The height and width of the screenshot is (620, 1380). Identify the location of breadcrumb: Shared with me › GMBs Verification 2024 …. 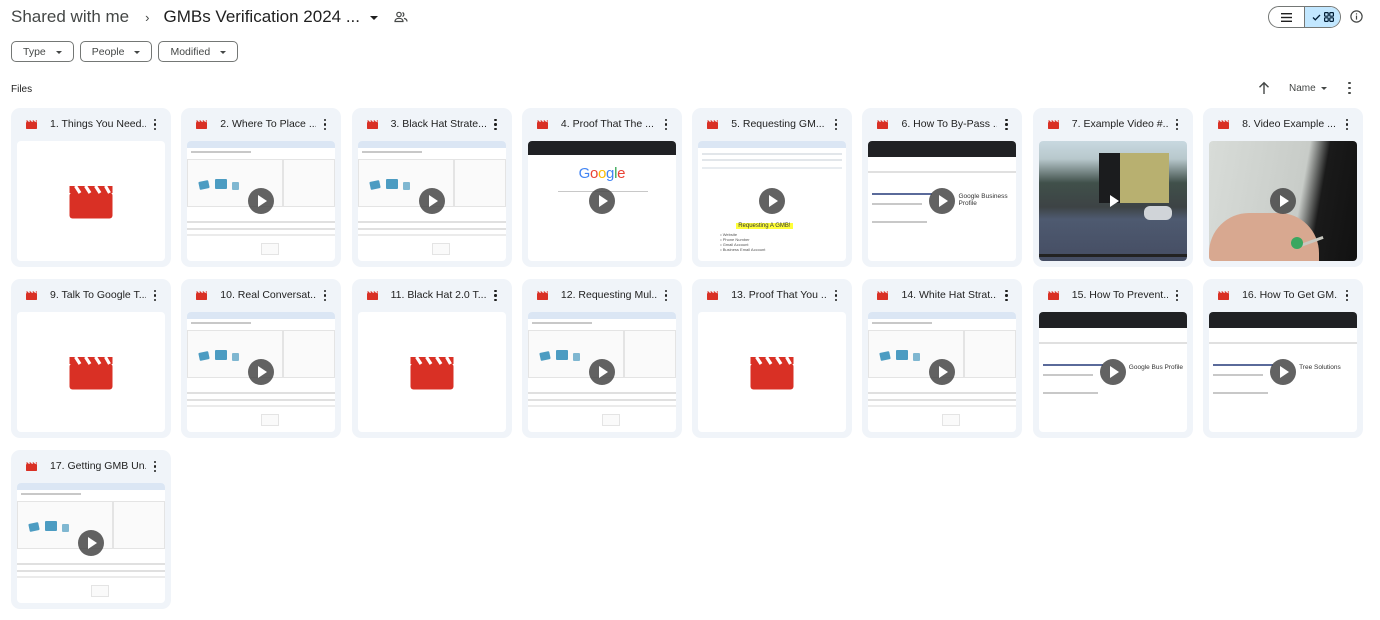
(209, 17).